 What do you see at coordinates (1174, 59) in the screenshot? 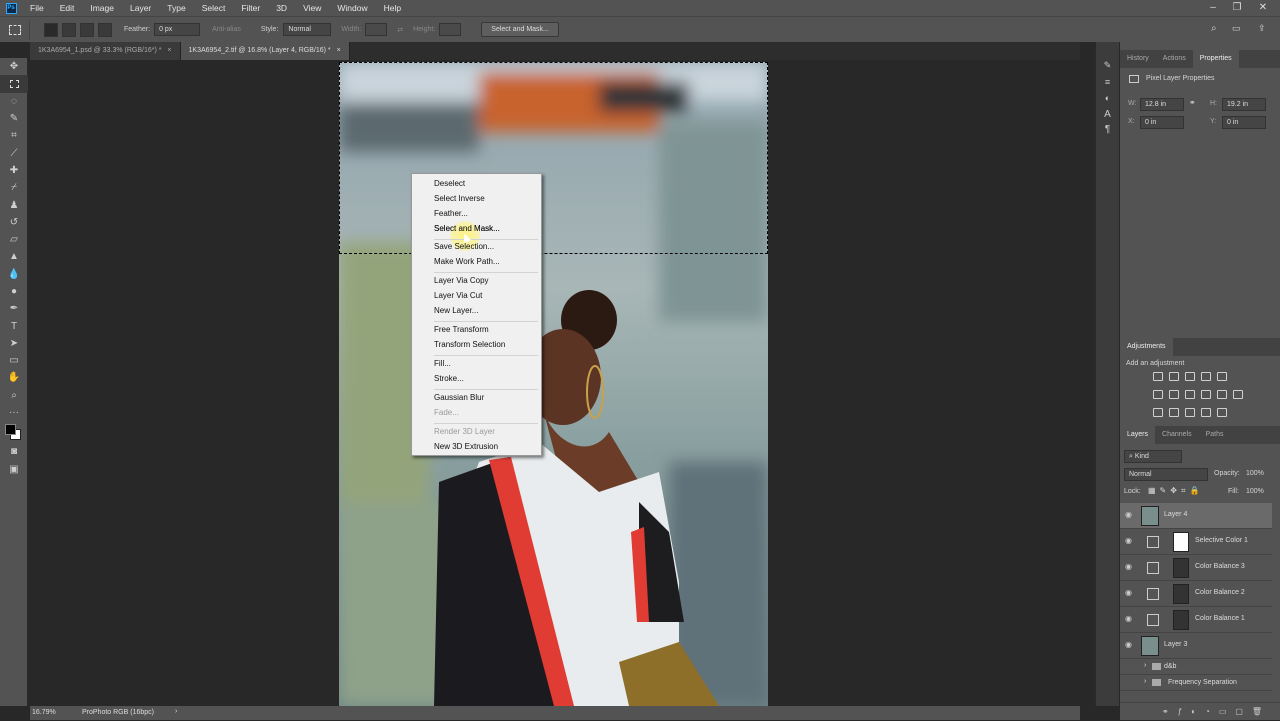
I see `tab-actions: Actions` at bounding box center [1174, 59].